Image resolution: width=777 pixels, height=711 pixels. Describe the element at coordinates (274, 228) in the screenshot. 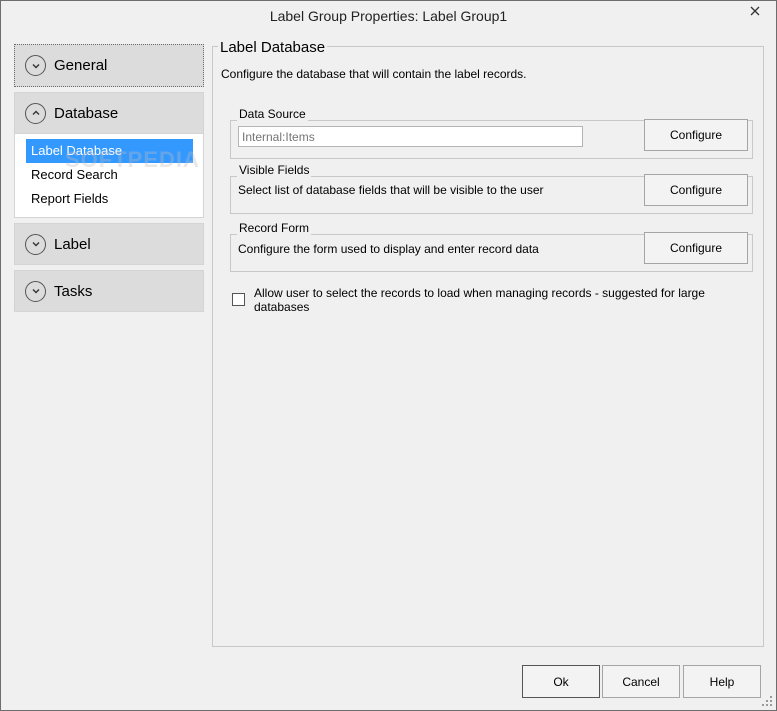

I see `record-form-legend: Record Form` at that location.